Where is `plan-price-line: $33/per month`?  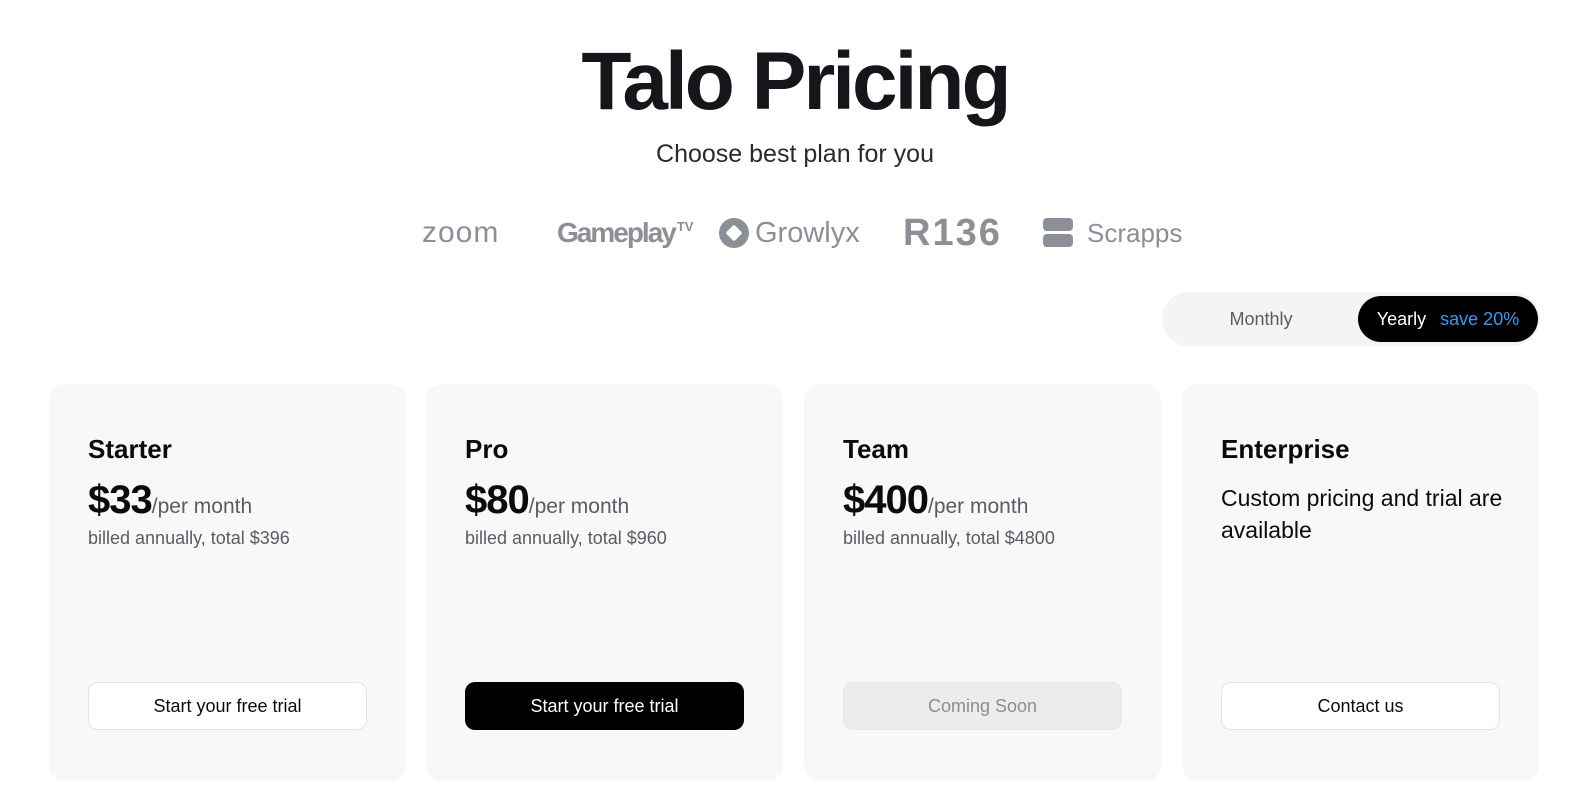
plan-price-line: $33/per month is located at coordinates (170, 500).